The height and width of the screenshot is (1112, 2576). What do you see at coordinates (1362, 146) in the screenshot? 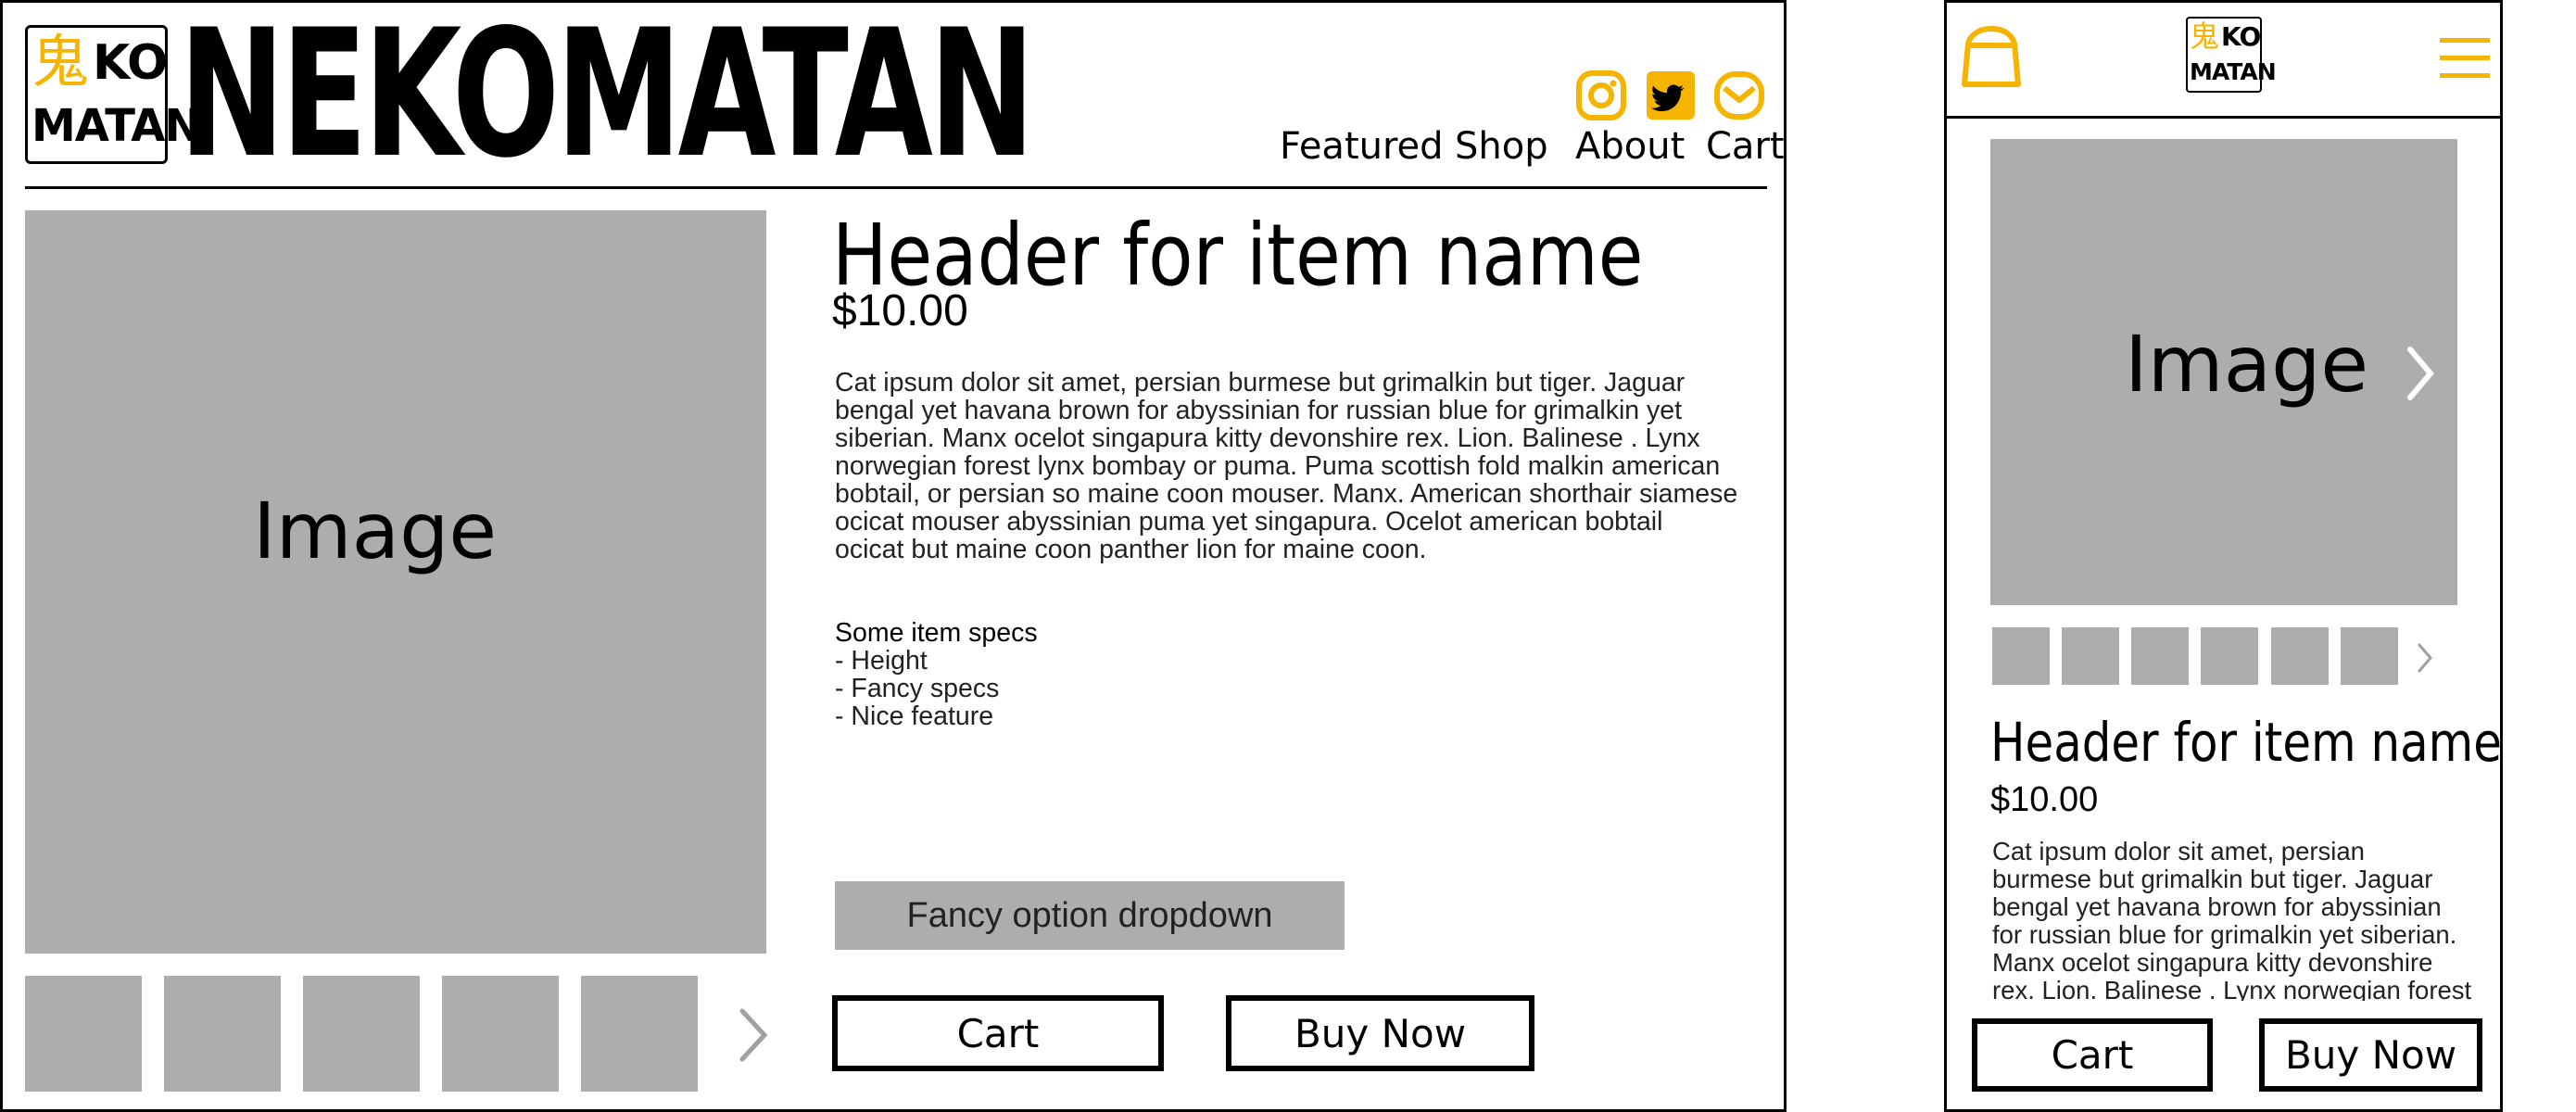
I see `nav-featured: Featured` at bounding box center [1362, 146].